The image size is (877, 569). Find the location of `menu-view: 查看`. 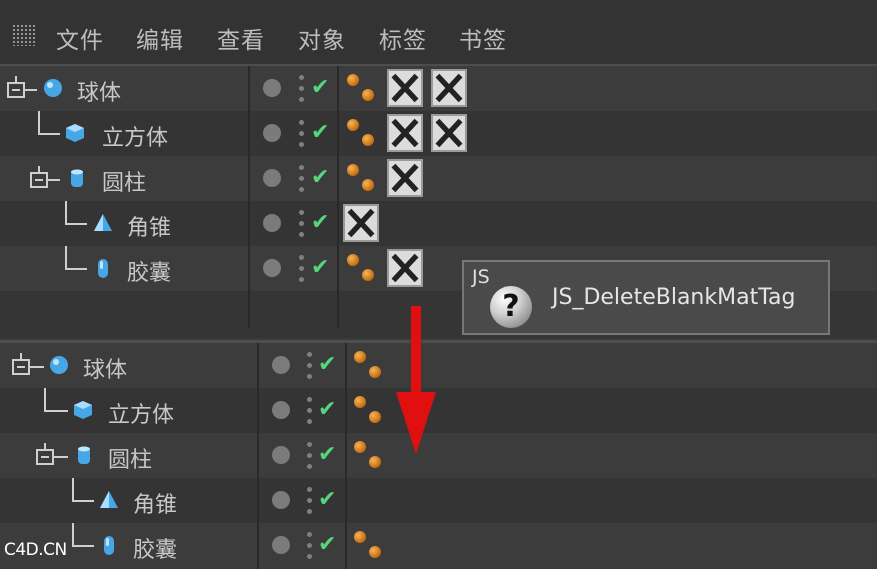

menu-view: 查看 is located at coordinates (241, 38).